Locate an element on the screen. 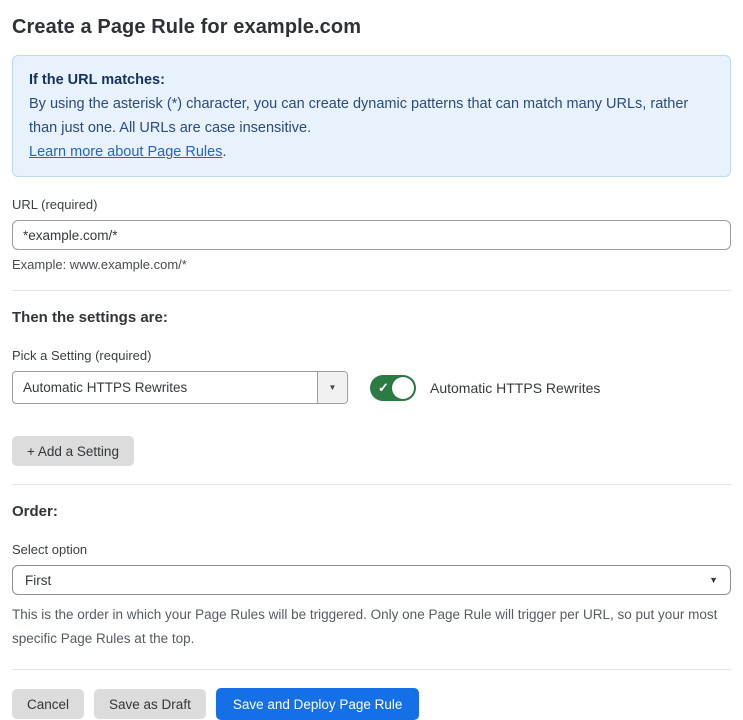 The height and width of the screenshot is (720, 743). order-select-value: First is located at coordinates (38, 580).